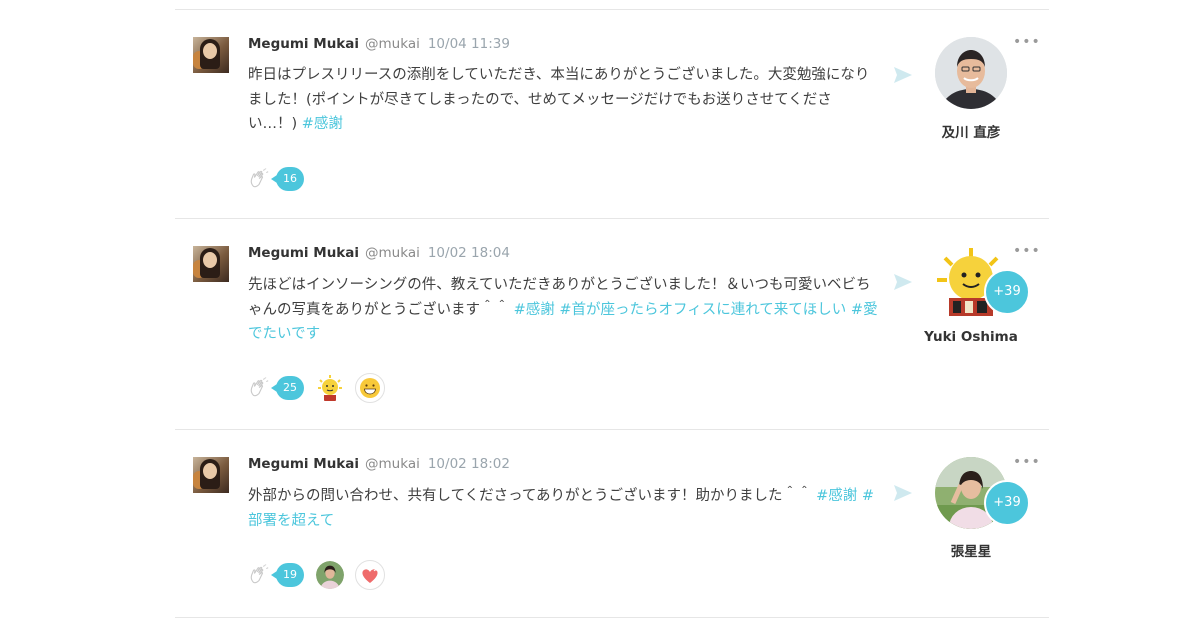  I want to click on post-time: 10/02 18:04, so click(468, 253).